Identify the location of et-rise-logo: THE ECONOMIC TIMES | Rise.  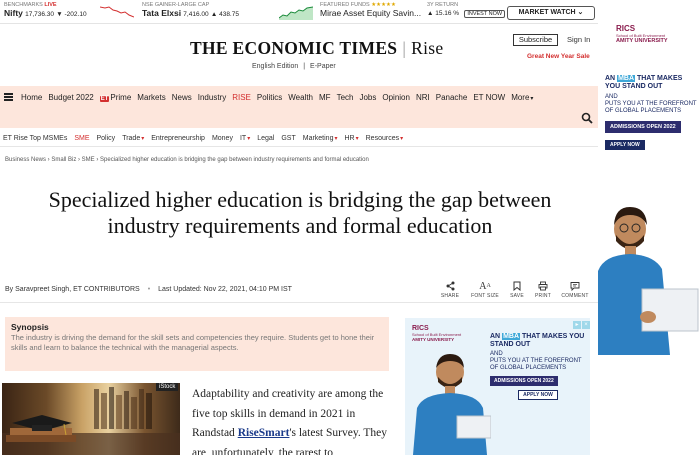
(316, 48).